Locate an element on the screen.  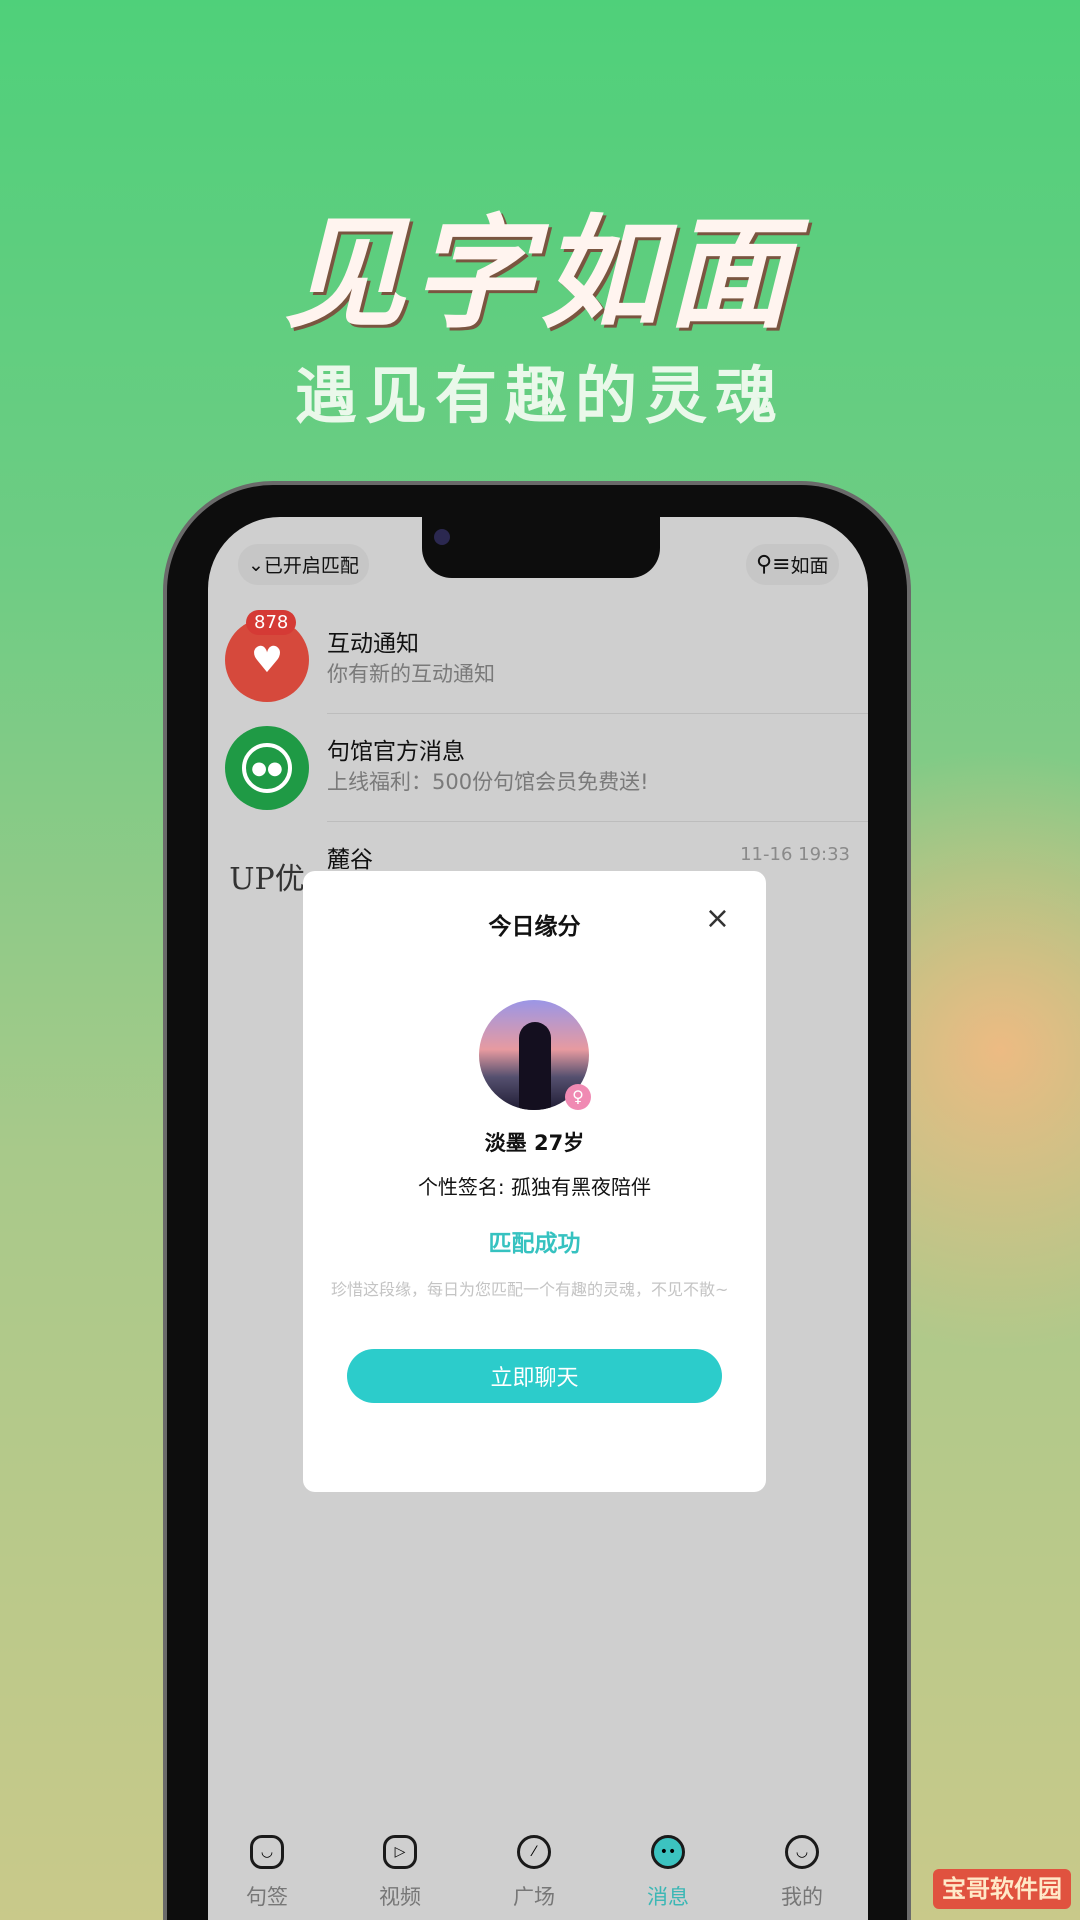
tab-label: 我的 is located at coordinates (802, 1897).